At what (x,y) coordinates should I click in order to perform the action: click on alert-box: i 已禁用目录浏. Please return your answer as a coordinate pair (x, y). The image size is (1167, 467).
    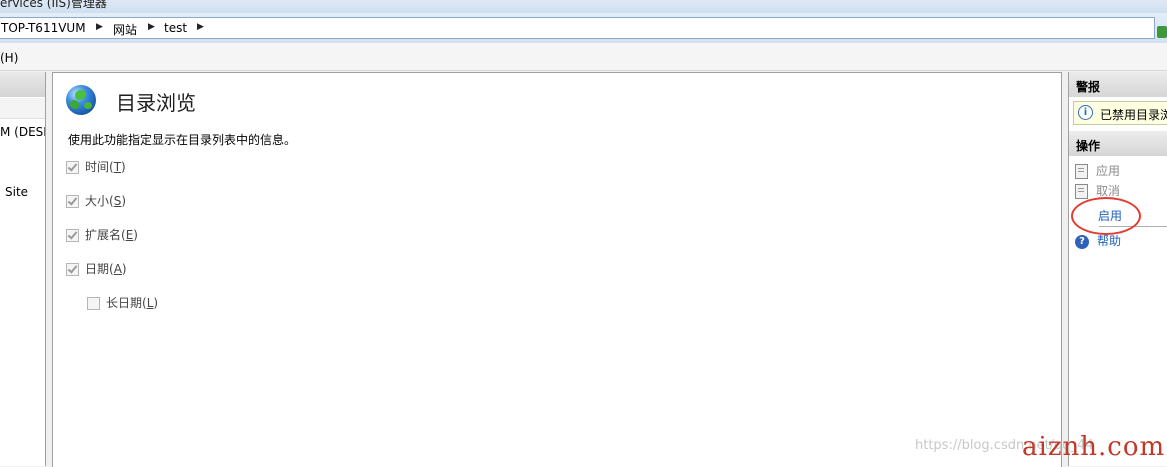
    Looking at the image, I should click on (1120, 113).